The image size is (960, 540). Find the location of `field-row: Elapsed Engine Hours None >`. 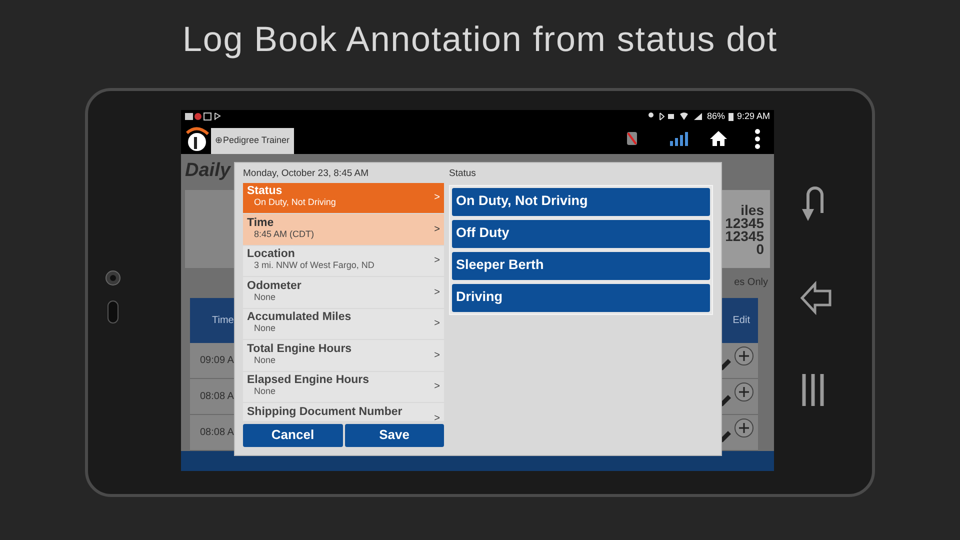

field-row: Elapsed Engine Hours None > is located at coordinates (343, 387).